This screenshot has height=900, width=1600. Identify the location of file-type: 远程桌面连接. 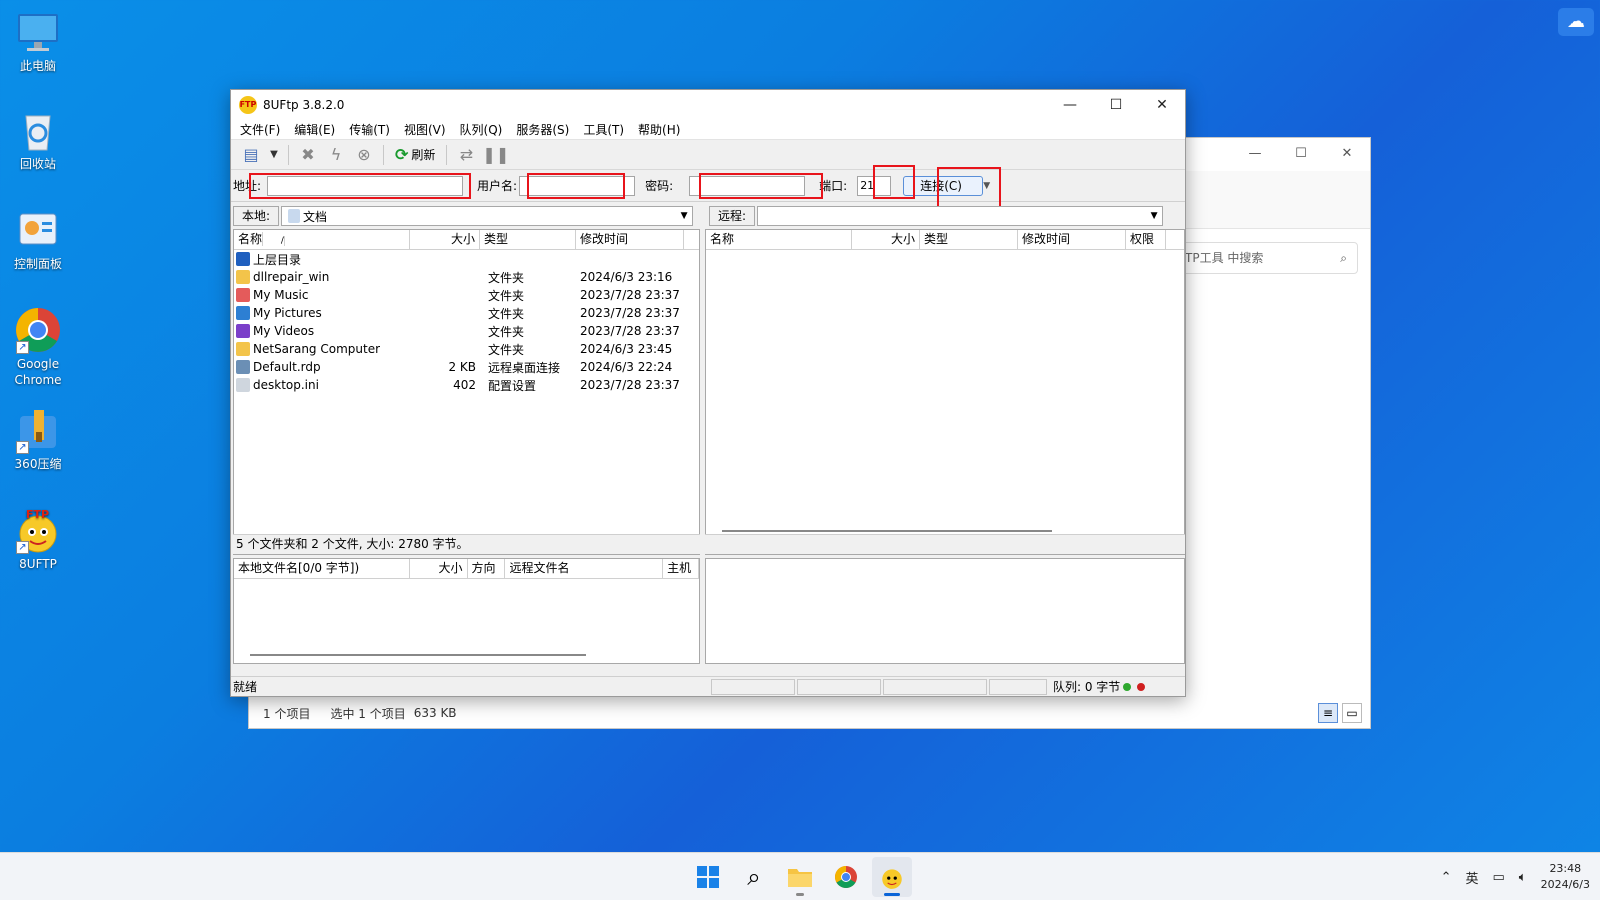
(524, 367).